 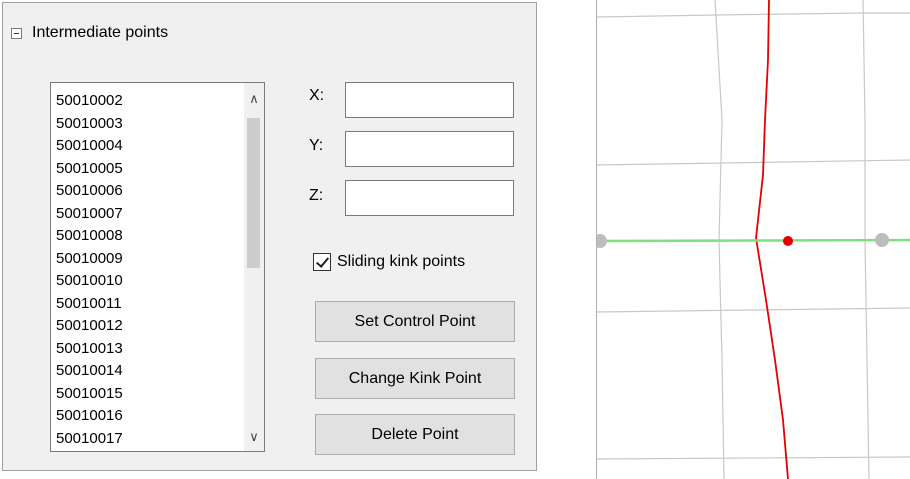 I want to click on kink-point, so click(x=788, y=241).